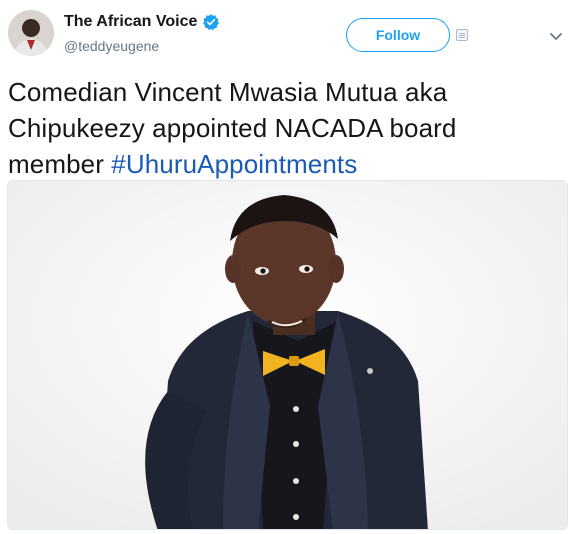 The width and height of the screenshot is (574, 534). I want to click on chevron-down-icon, so click(556, 36).